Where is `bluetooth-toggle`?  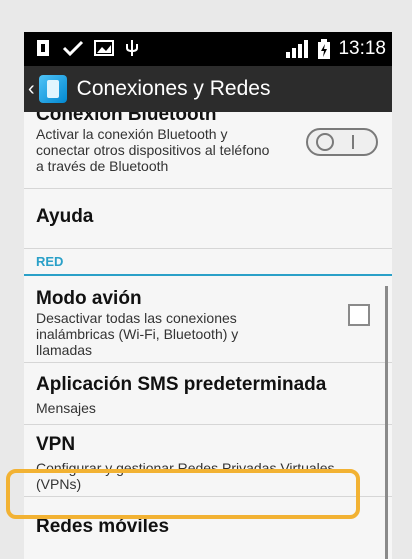
bluetooth-toggle is located at coordinates (342, 142).